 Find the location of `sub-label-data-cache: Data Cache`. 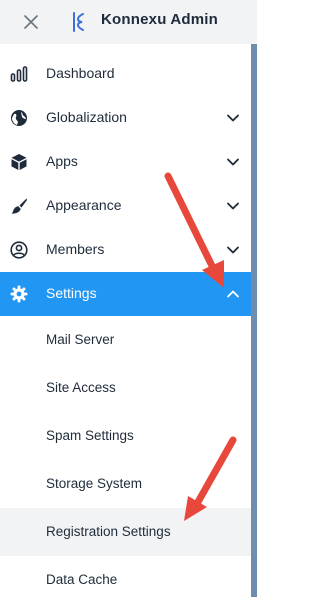

sub-label-data-cache: Data Cache is located at coordinates (82, 579).